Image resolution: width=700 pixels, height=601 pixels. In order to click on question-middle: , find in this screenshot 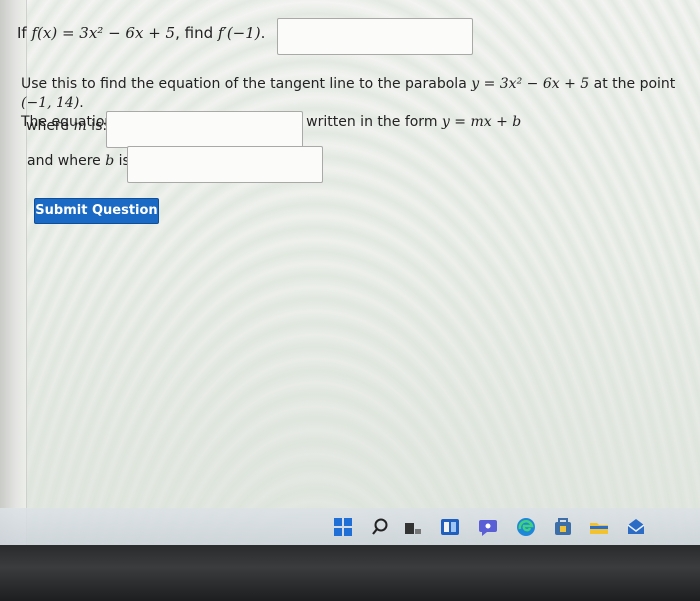, I will do `click(196, 33)`.